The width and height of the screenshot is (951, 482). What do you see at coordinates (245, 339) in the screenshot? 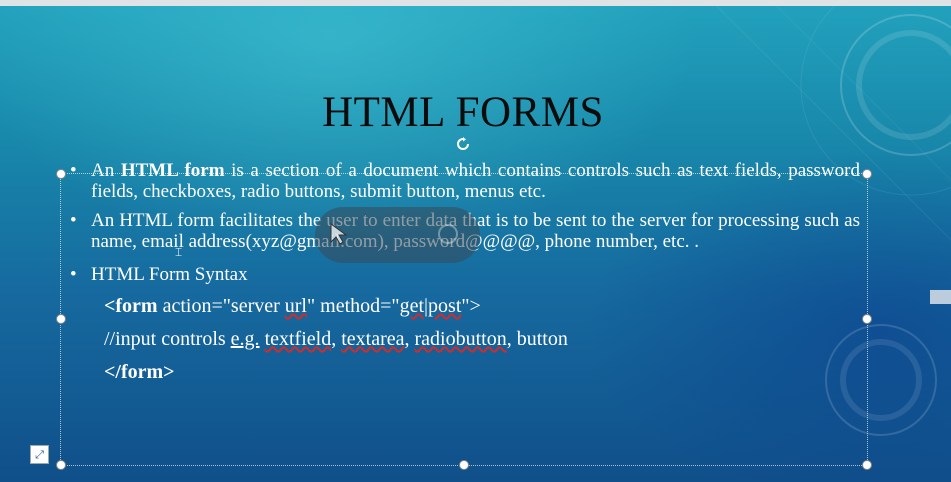
I see `code-underlined-word: e.g.` at bounding box center [245, 339].